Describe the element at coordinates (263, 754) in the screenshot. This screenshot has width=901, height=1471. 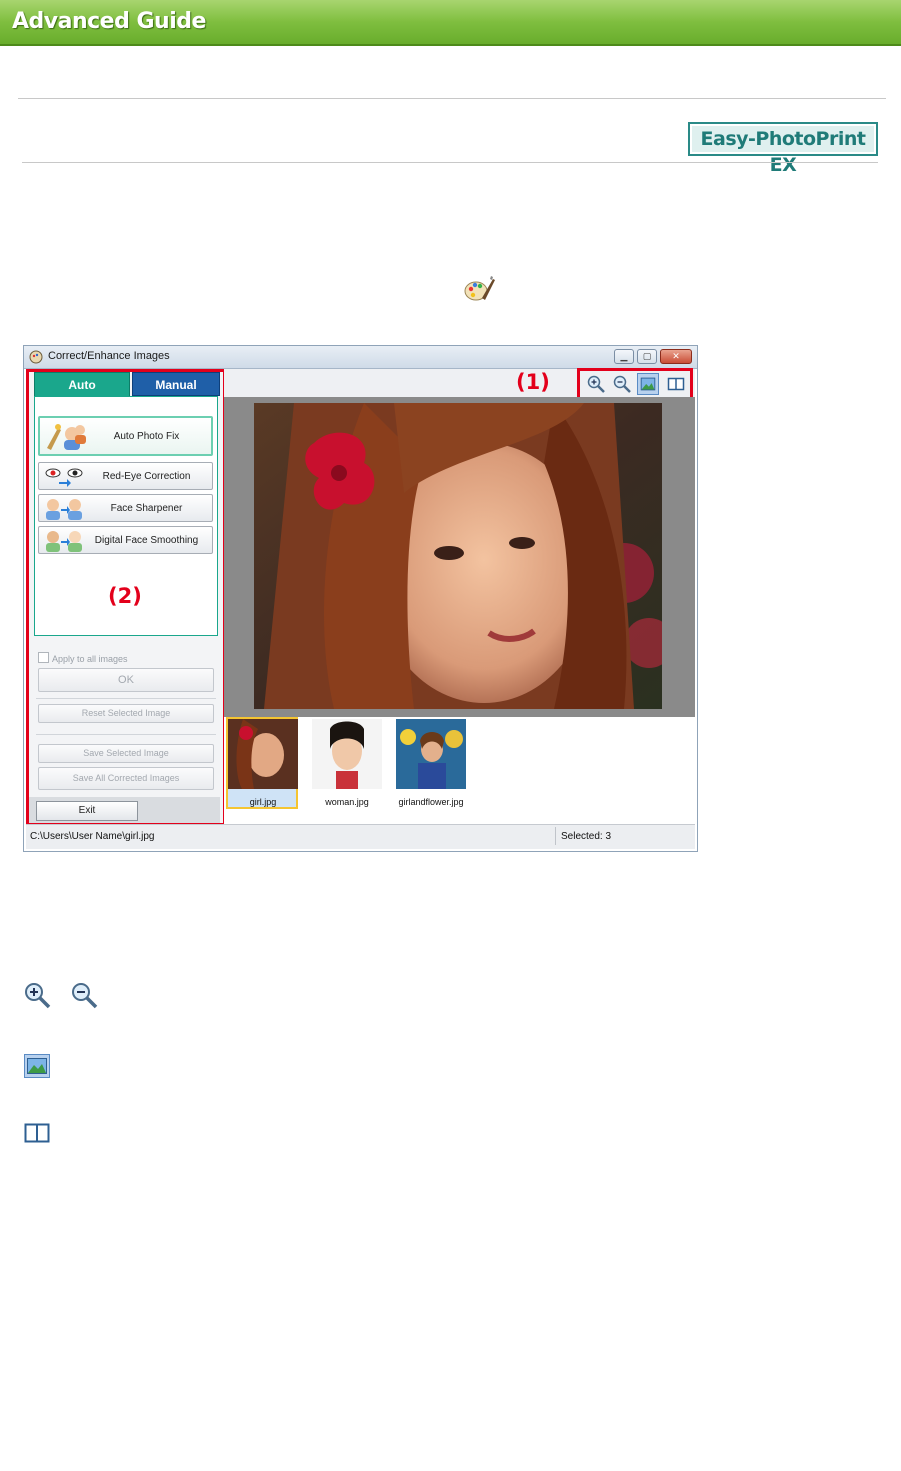
I see `thumbnail-girl` at that location.